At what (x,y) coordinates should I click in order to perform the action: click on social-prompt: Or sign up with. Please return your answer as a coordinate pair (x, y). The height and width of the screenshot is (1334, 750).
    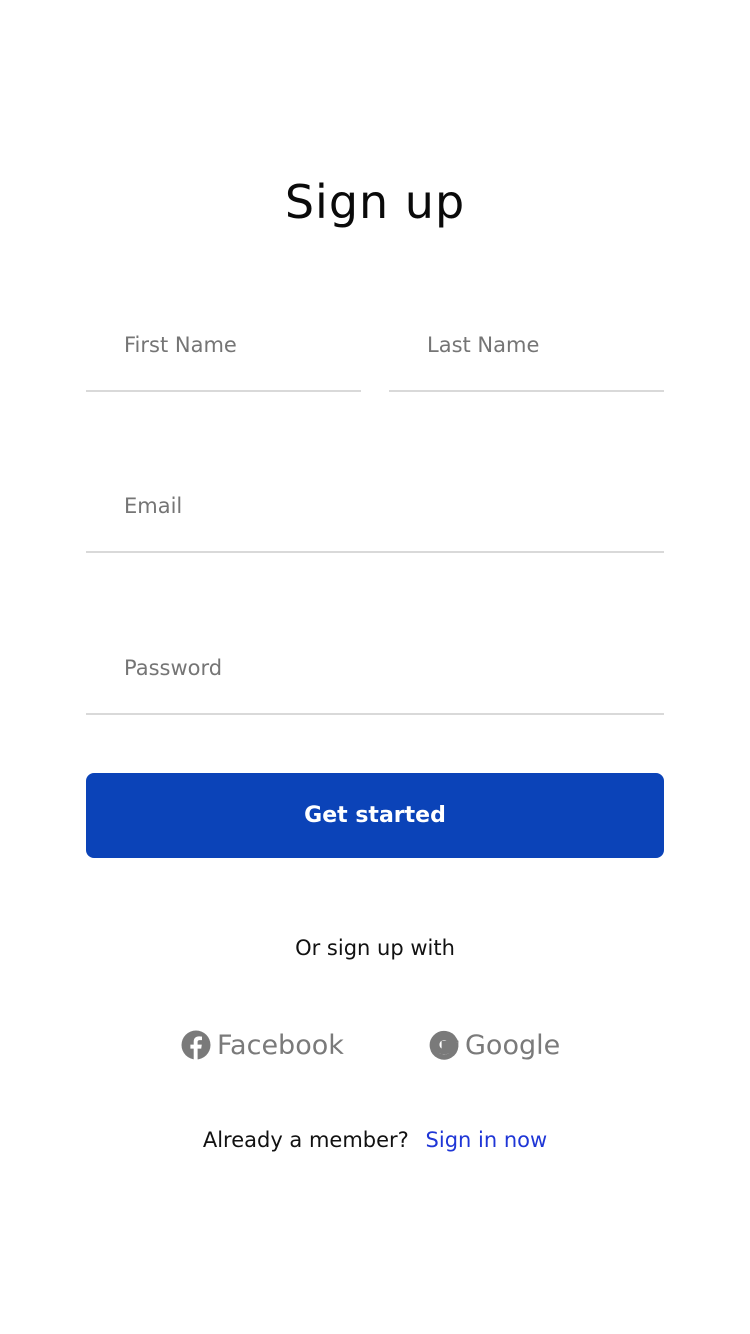
    Looking at the image, I should click on (375, 948).